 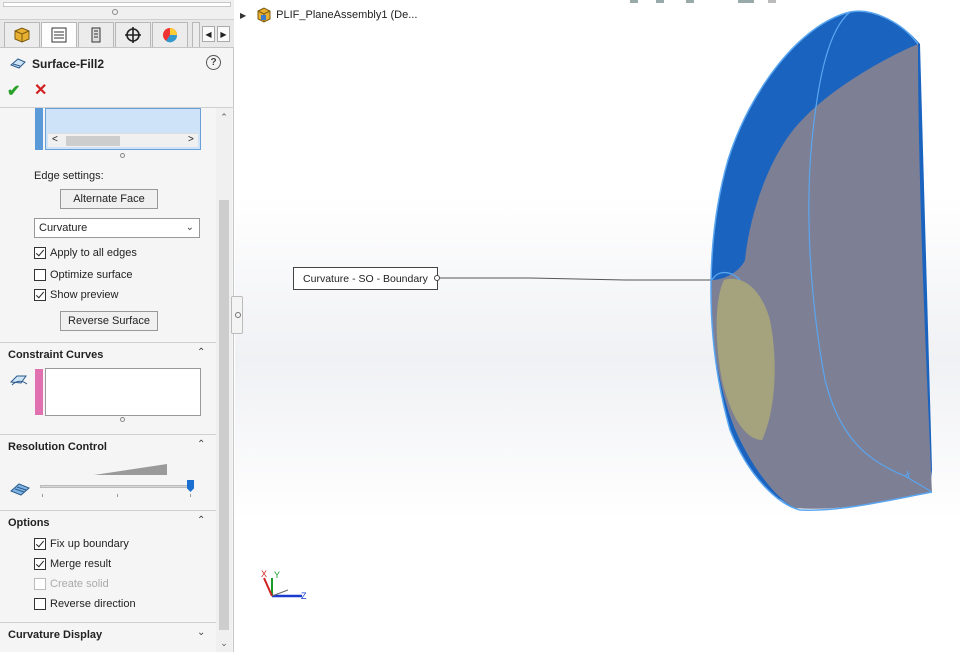 What do you see at coordinates (108, 354) in the screenshot?
I see `constraint-curves-section-header: Constraint Curves ⌃` at bounding box center [108, 354].